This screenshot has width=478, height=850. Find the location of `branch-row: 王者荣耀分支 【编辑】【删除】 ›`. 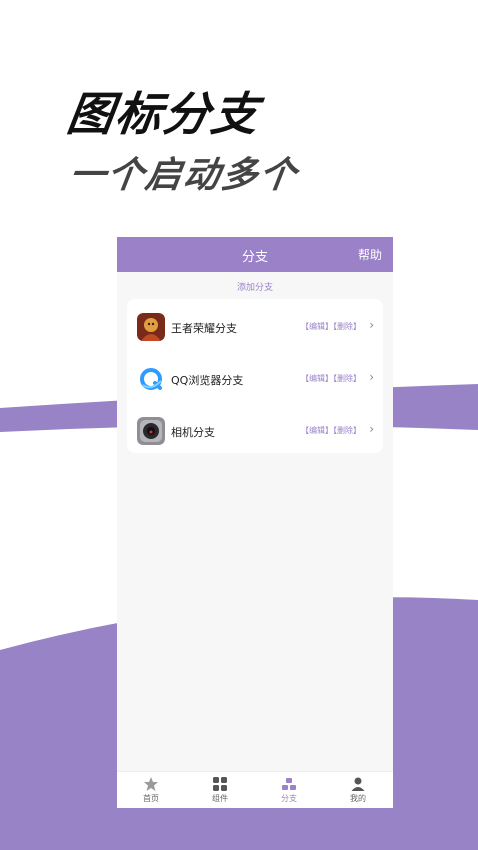

branch-row: 王者荣耀分支 【编辑】【删除】 › is located at coordinates (255, 327).